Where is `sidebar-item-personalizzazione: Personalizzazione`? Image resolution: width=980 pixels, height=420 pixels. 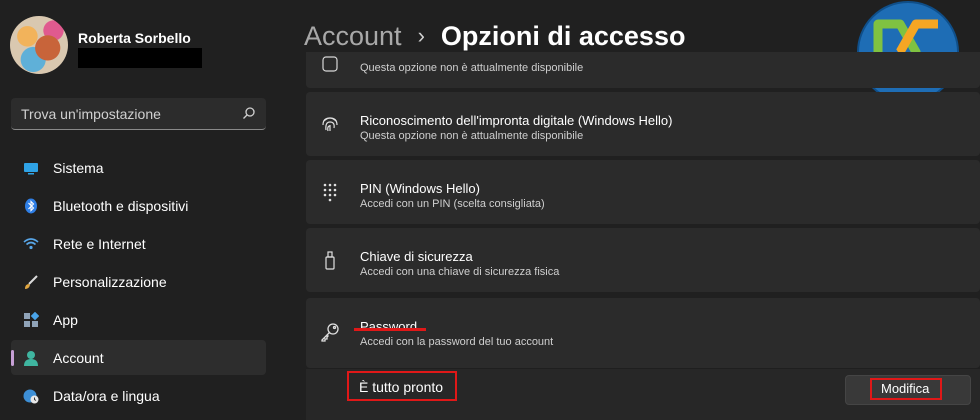 sidebar-item-personalizzazione: Personalizzazione is located at coordinates (138, 281).